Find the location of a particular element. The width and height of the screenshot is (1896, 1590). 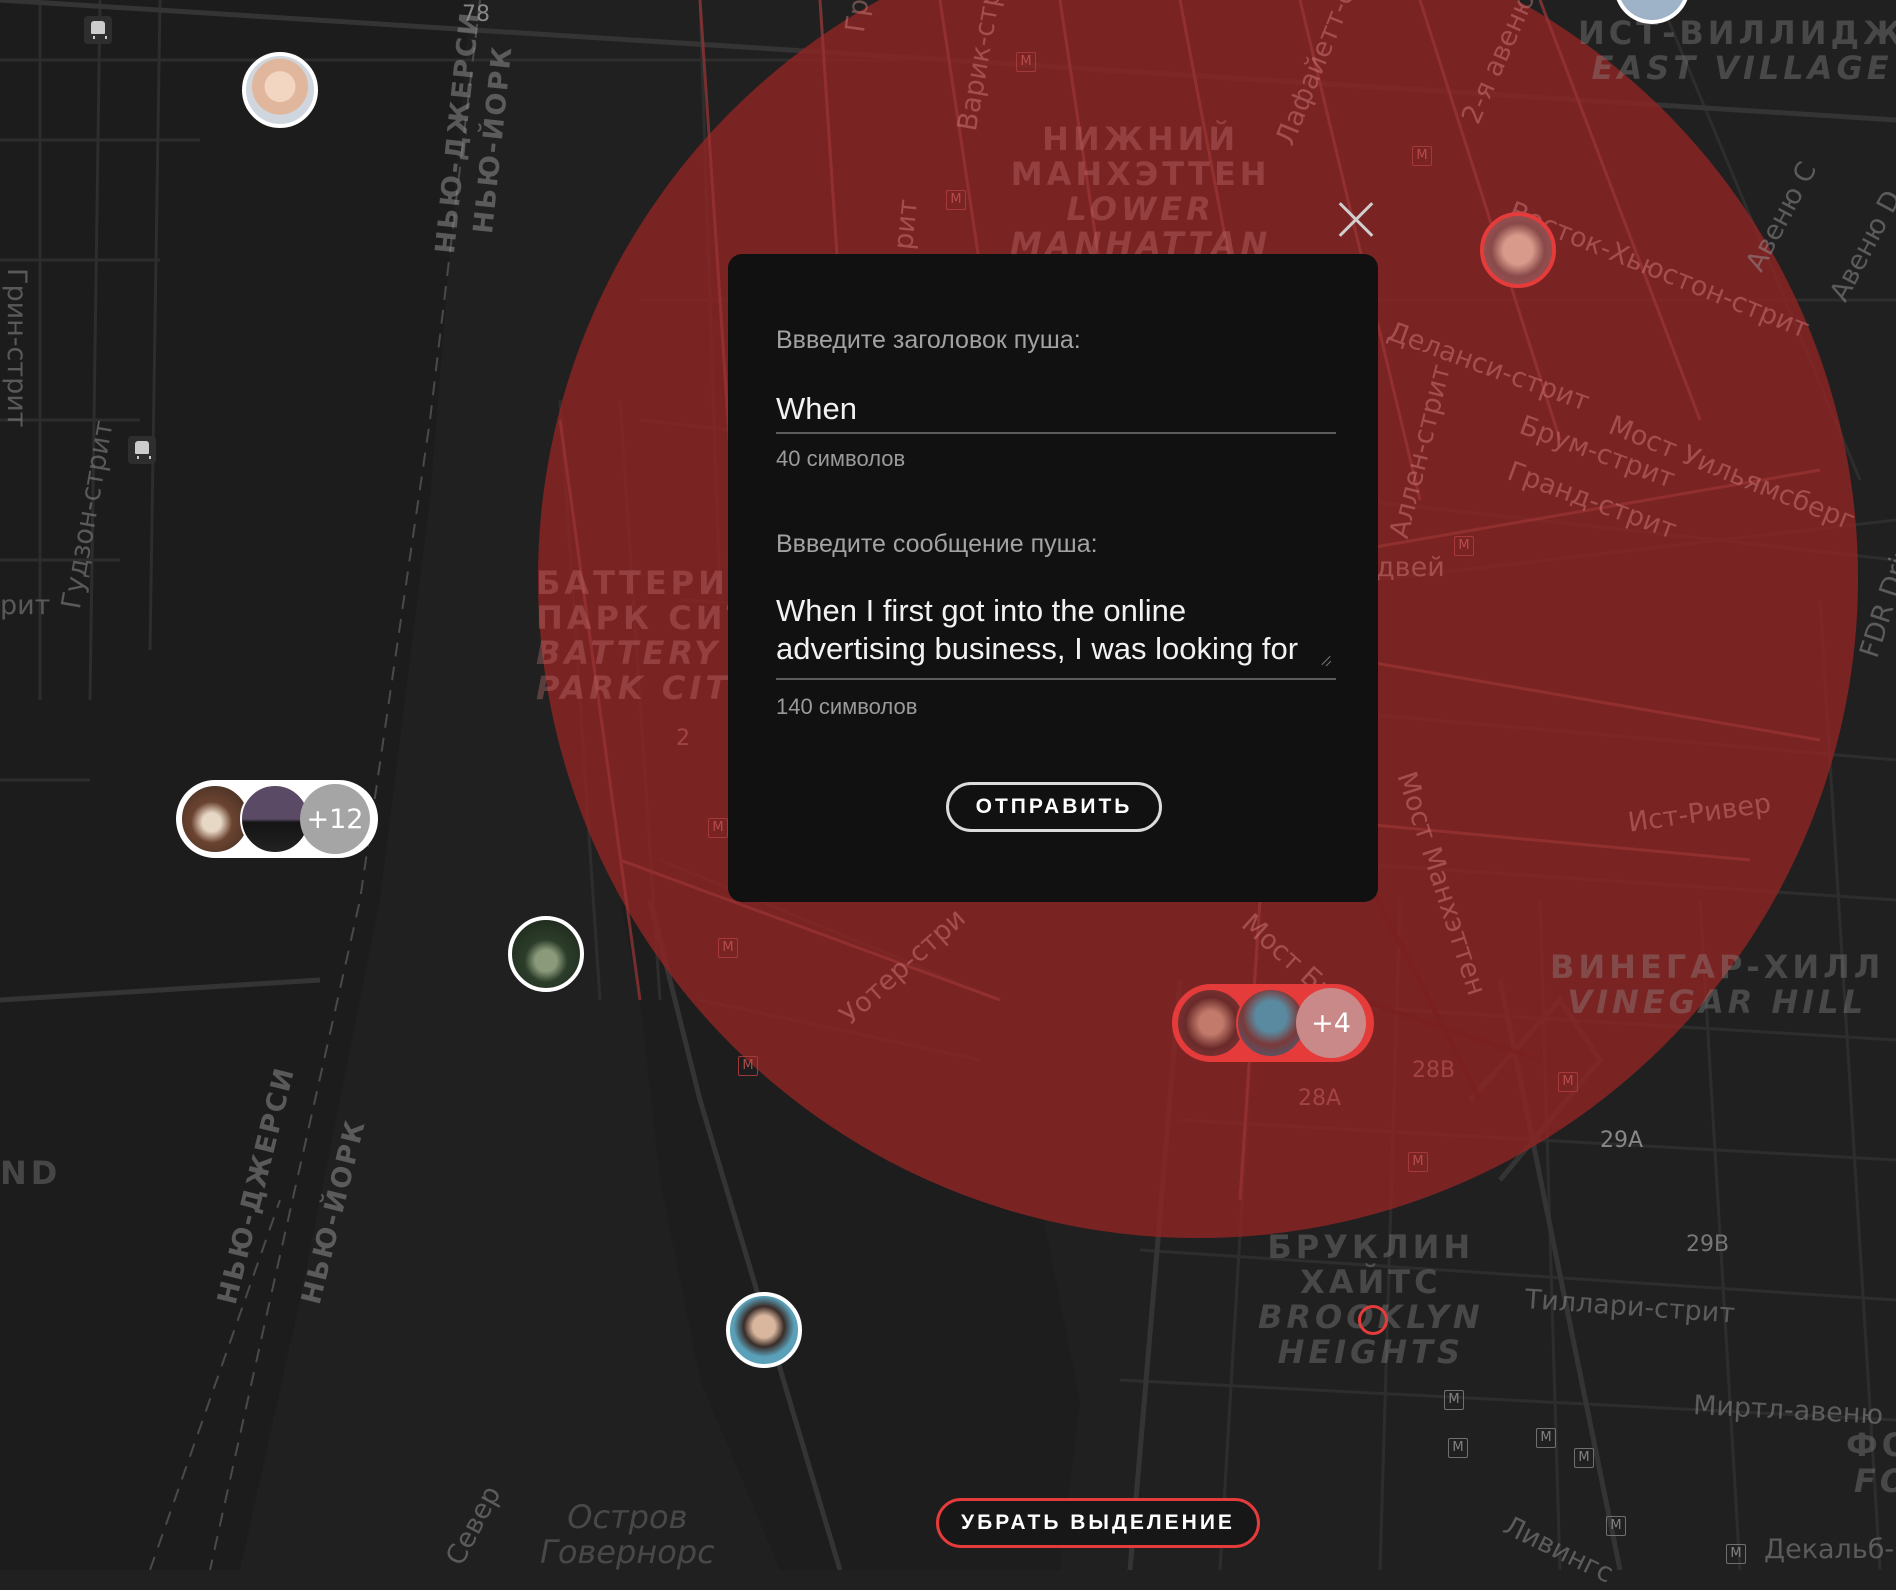

district-brooklyn-heights: БРУКЛИН ХАЙТС BROOKLYN HEIGHTS is located at coordinates (1371, 1300).